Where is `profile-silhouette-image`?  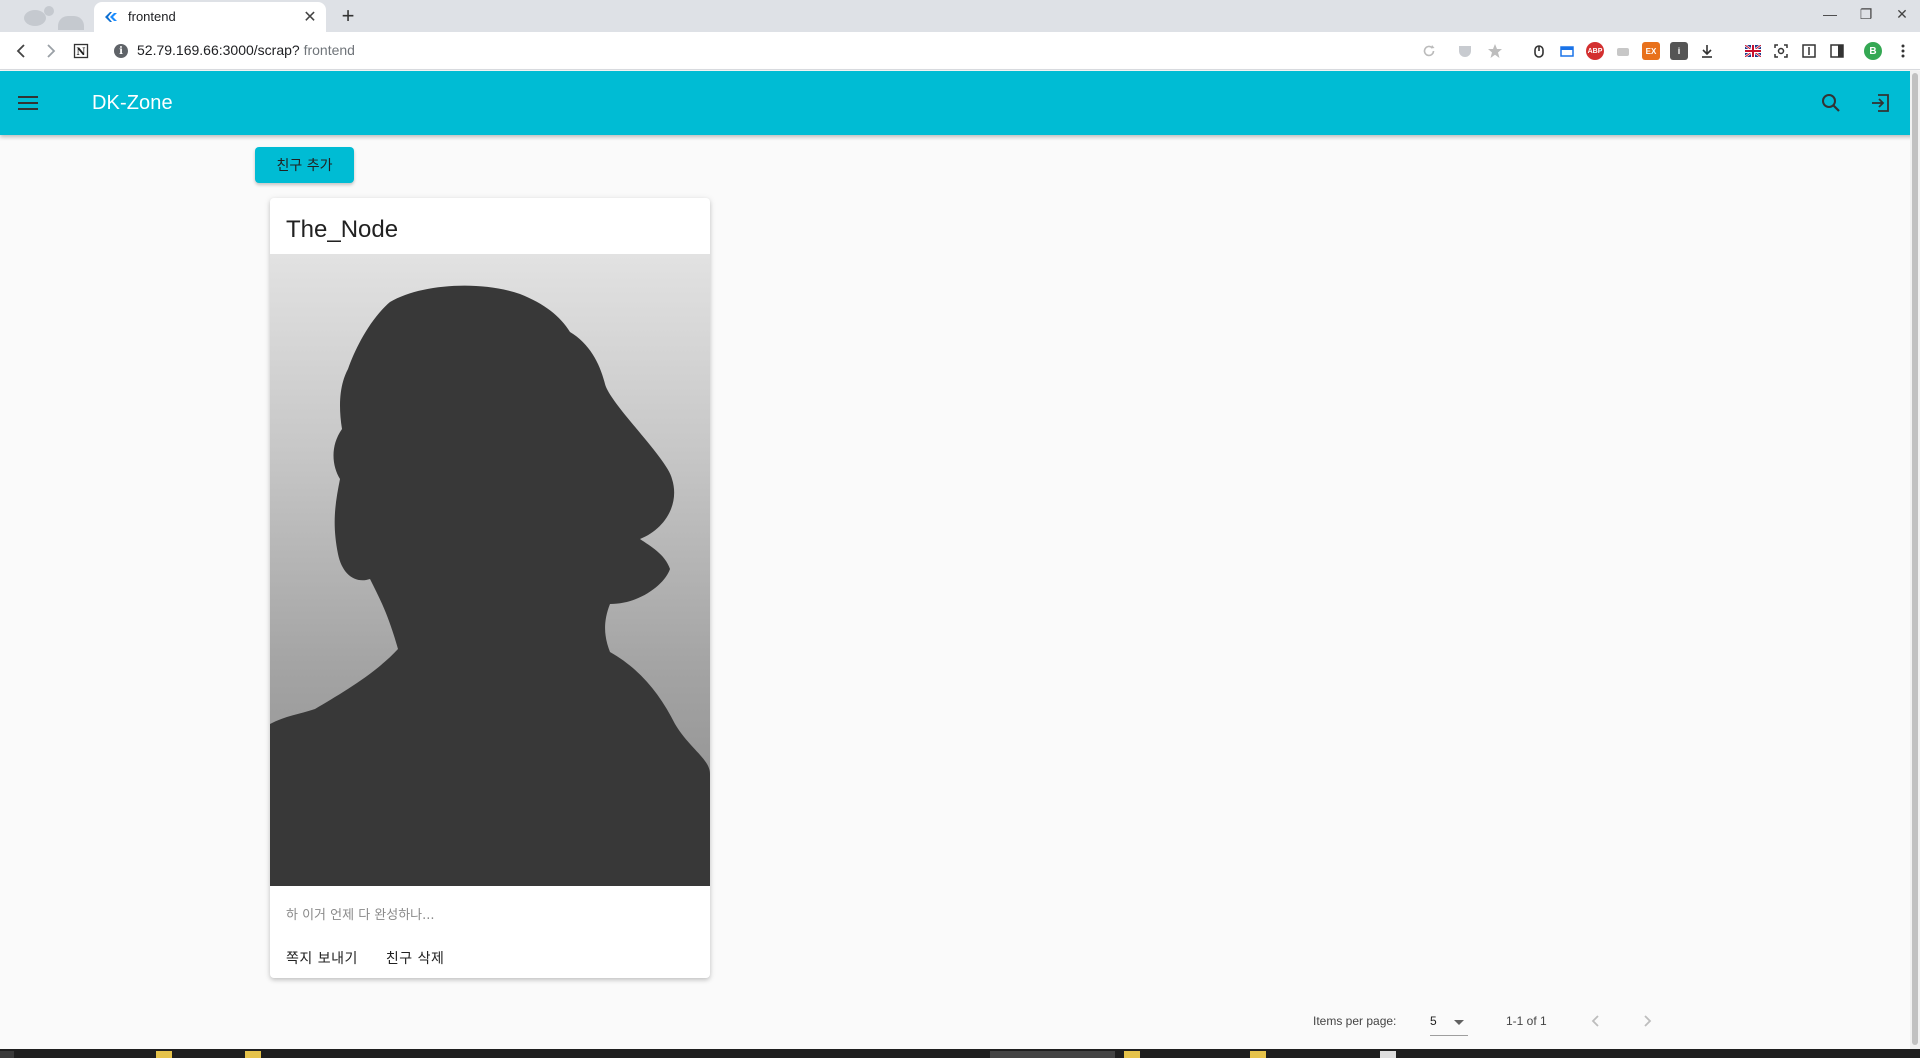
profile-silhouette-image is located at coordinates (490, 570).